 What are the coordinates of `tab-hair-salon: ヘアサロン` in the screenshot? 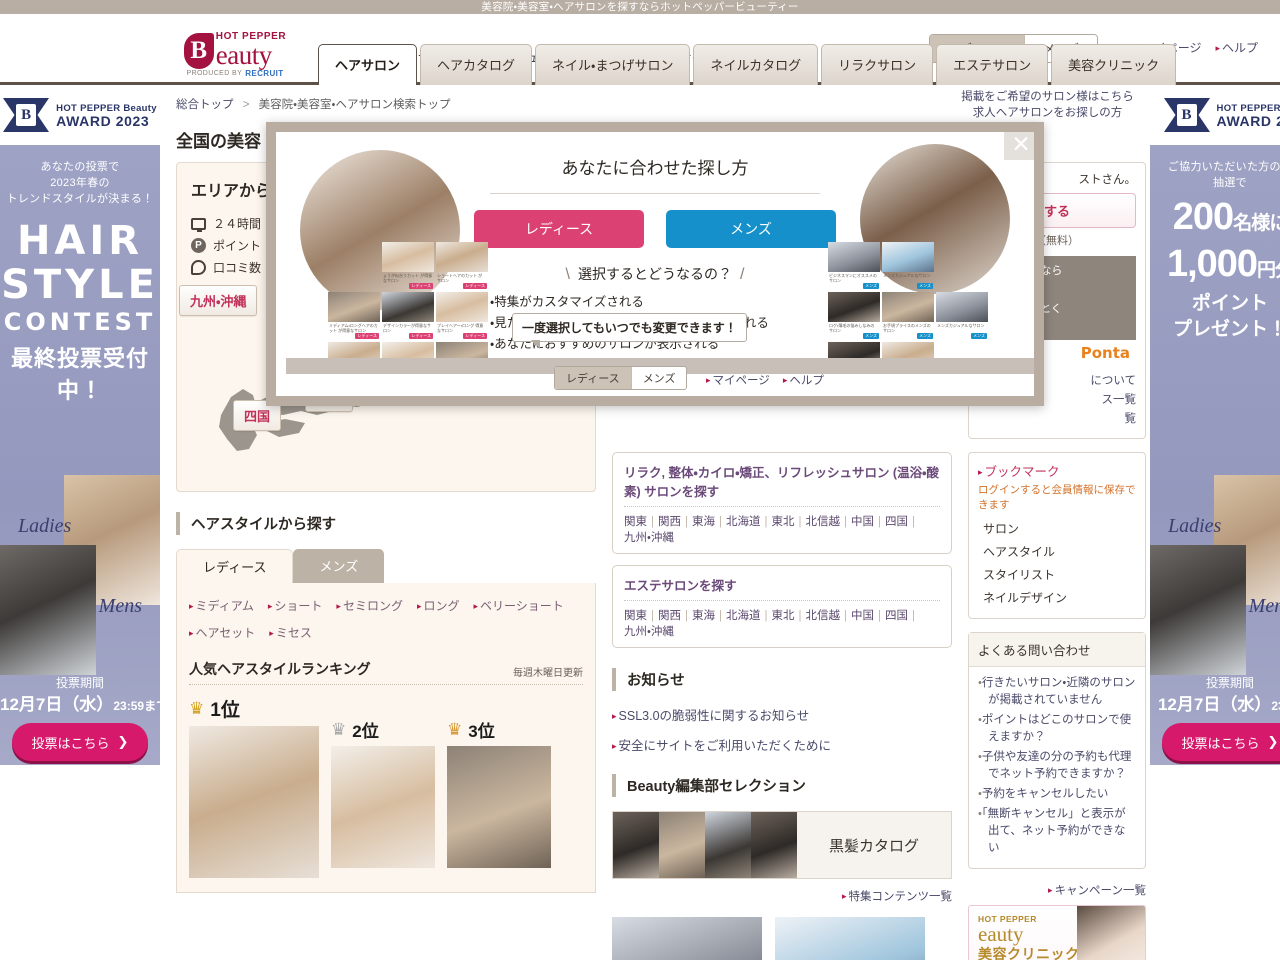 It's located at (368, 64).